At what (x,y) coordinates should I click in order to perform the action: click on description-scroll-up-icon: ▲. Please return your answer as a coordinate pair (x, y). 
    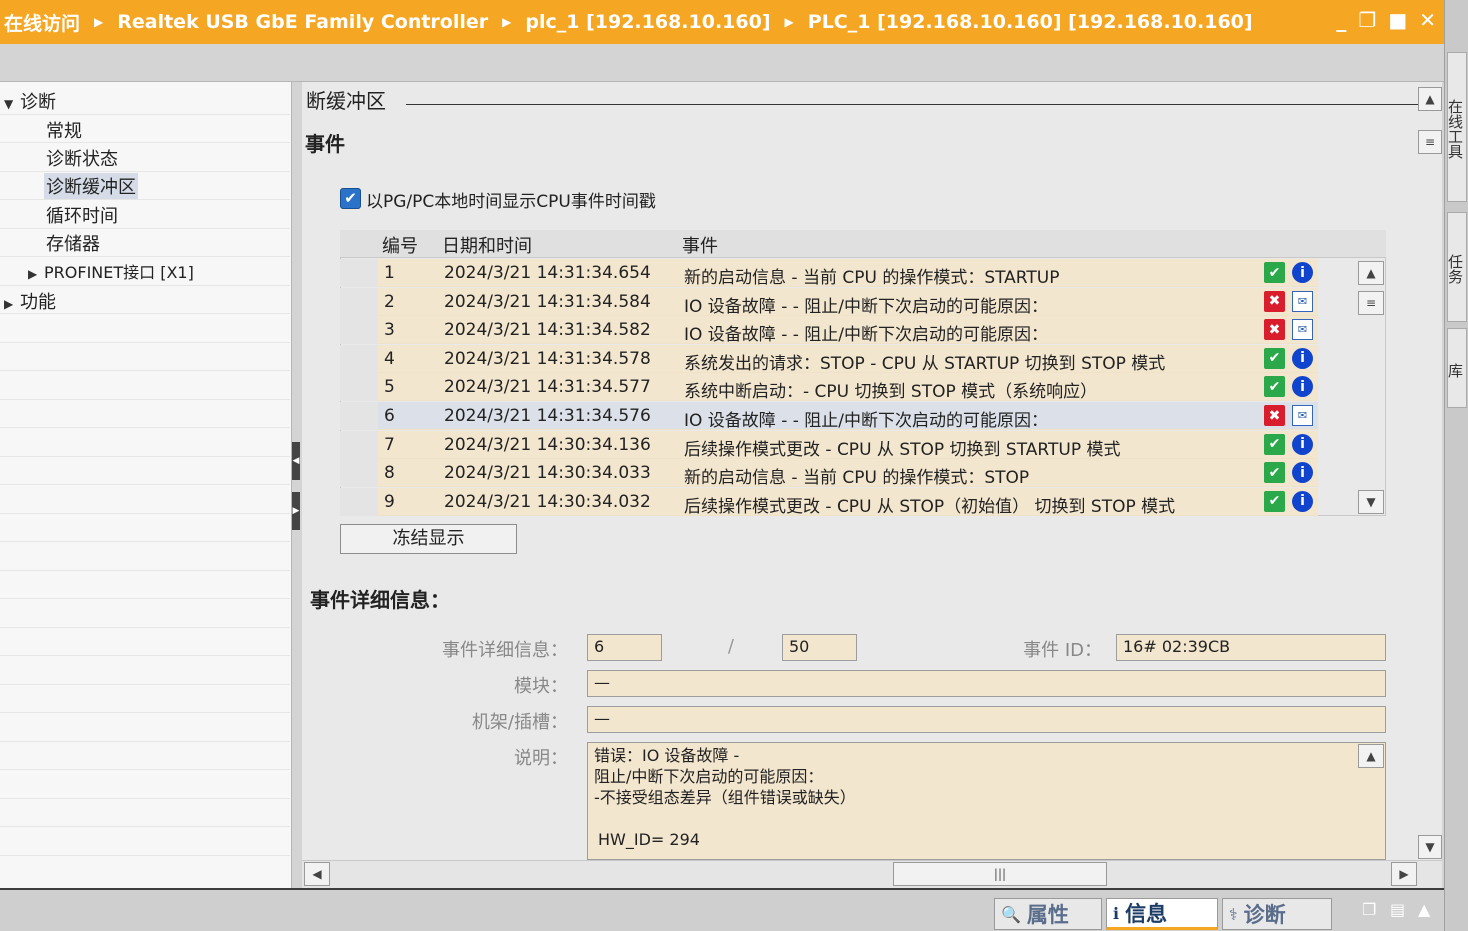
    Looking at the image, I should click on (1371, 756).